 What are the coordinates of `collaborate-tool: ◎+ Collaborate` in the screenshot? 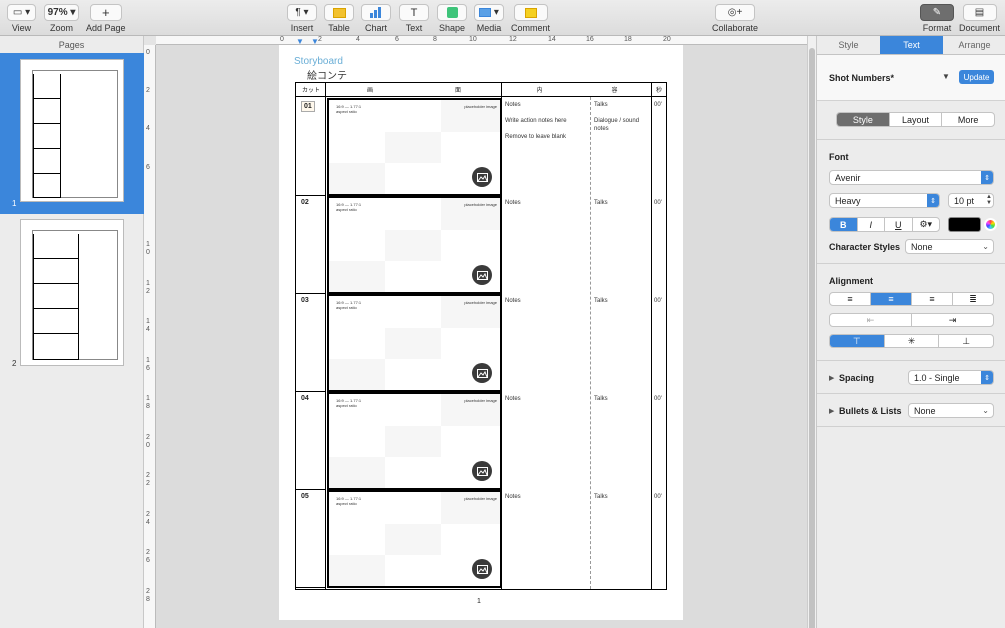 It's located at (735, 18).